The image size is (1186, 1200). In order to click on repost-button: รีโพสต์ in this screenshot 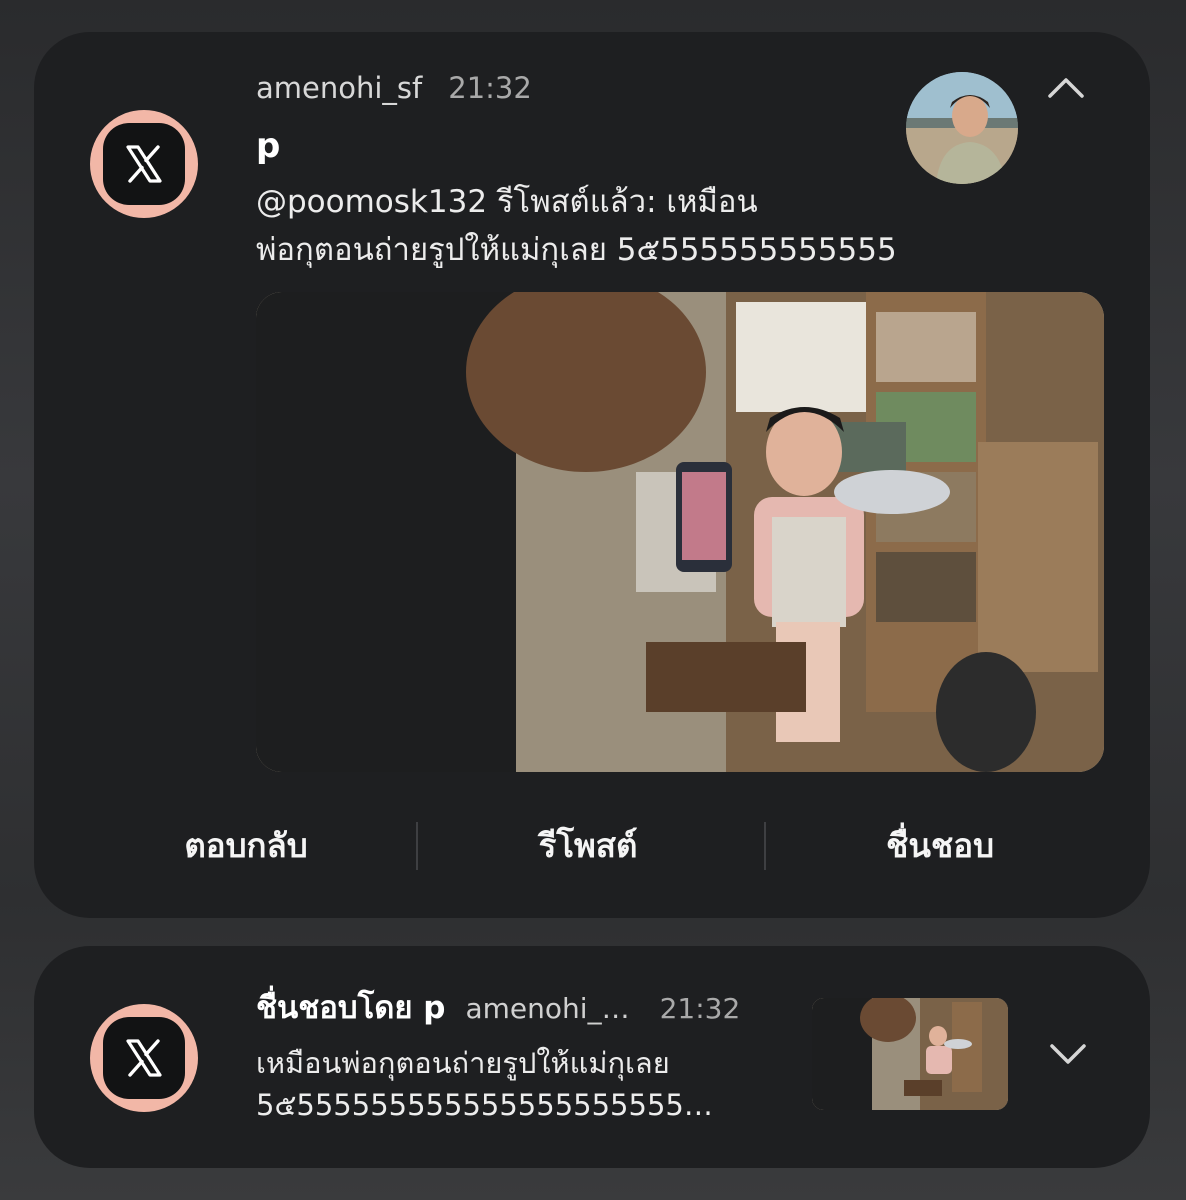, I will do `click(588, 846)`.